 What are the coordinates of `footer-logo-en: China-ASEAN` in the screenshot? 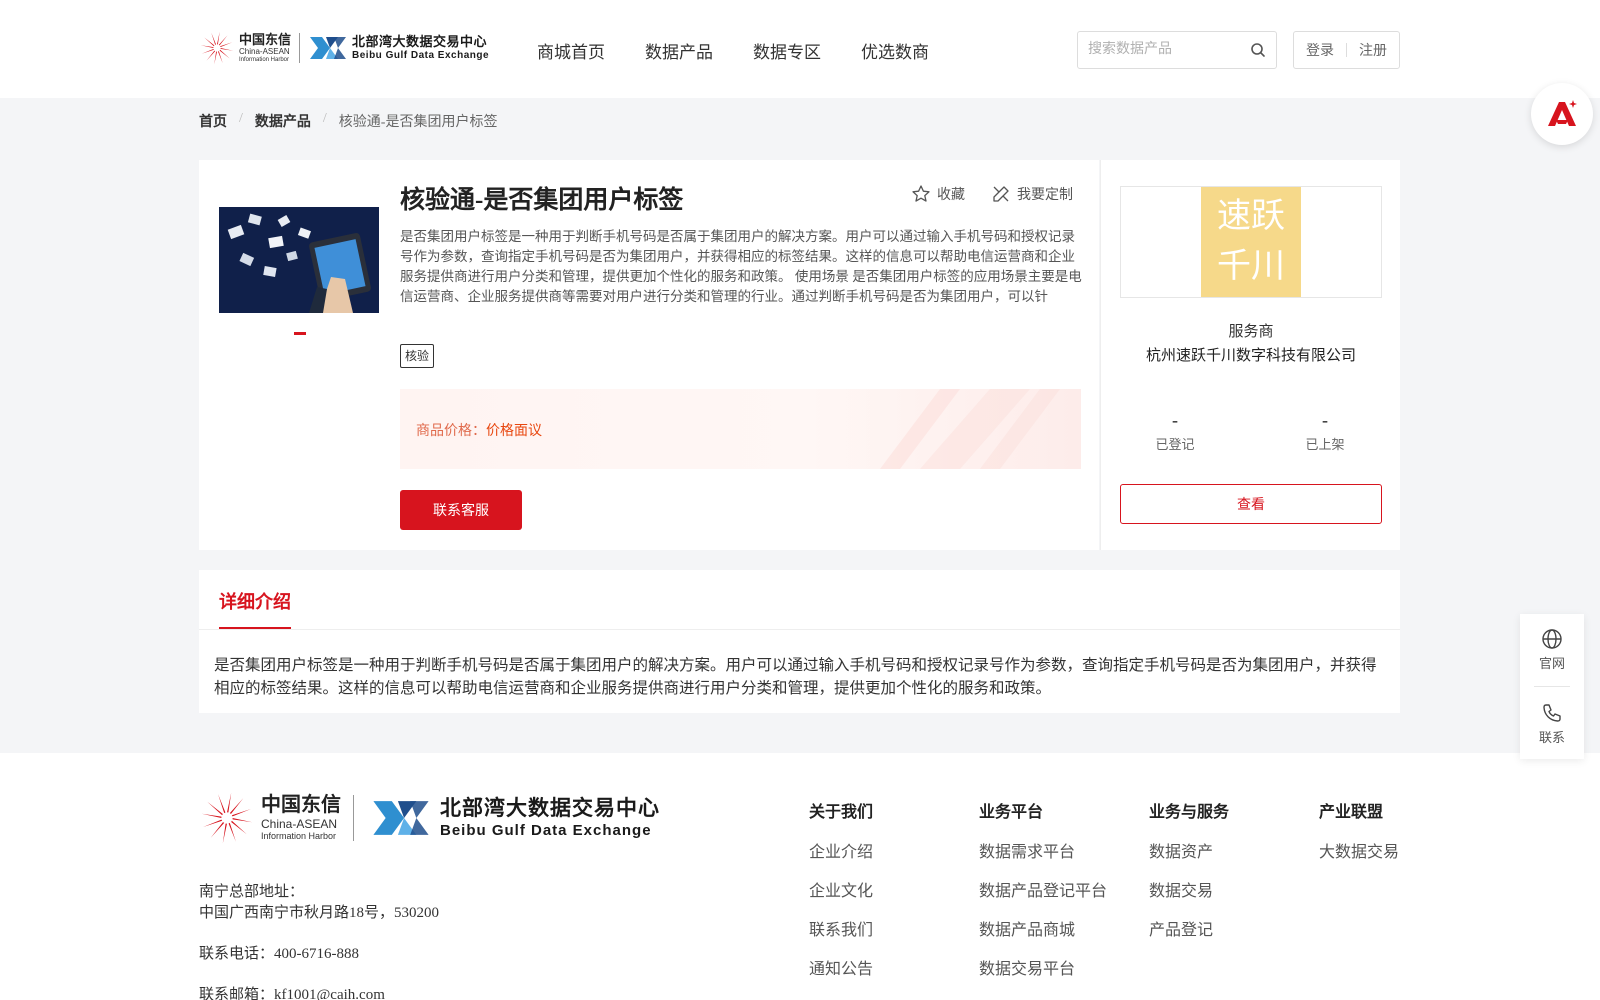 It's located at (299, 824).